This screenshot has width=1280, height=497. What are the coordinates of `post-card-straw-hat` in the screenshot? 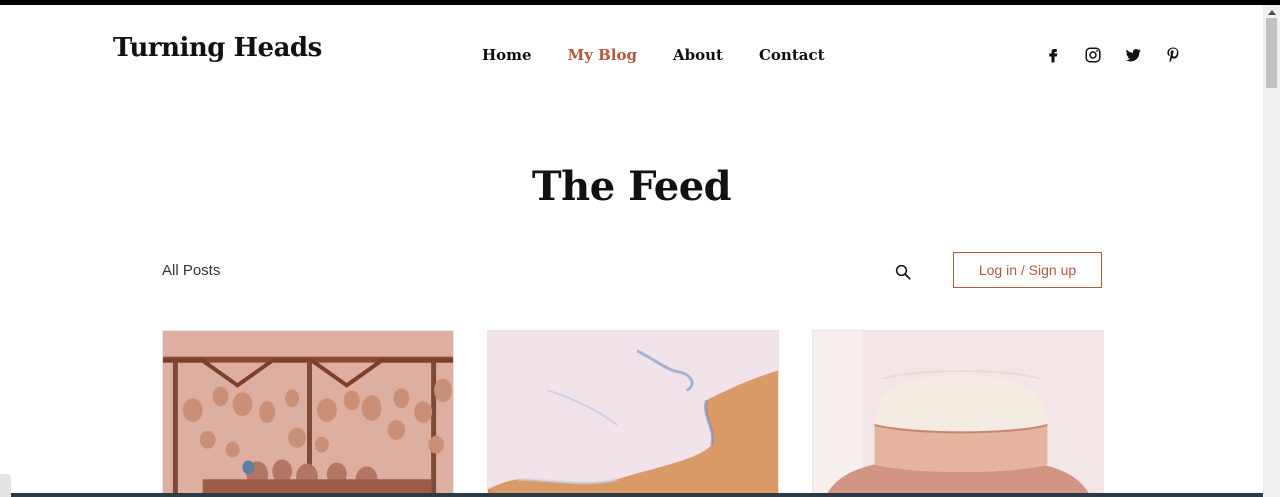 It's located at (958, 413).